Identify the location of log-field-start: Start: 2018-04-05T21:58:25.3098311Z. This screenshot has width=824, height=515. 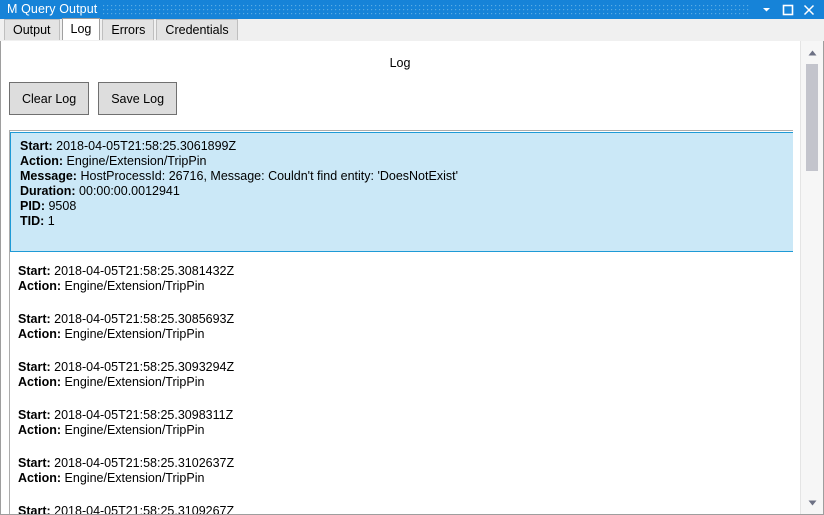
(405, 415).